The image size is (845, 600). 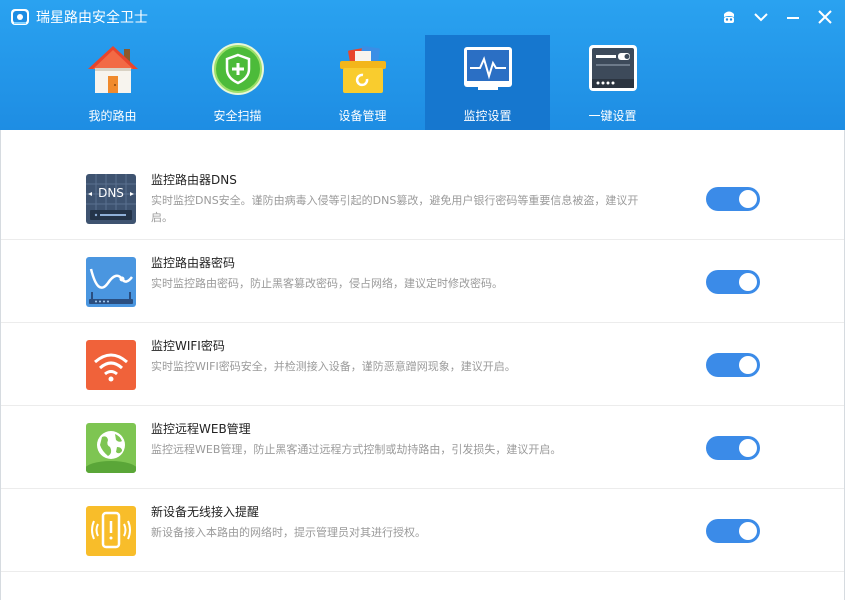 I want to click on app-title-area: 瑞星路由安全卫士, so click(x=79, y=17).